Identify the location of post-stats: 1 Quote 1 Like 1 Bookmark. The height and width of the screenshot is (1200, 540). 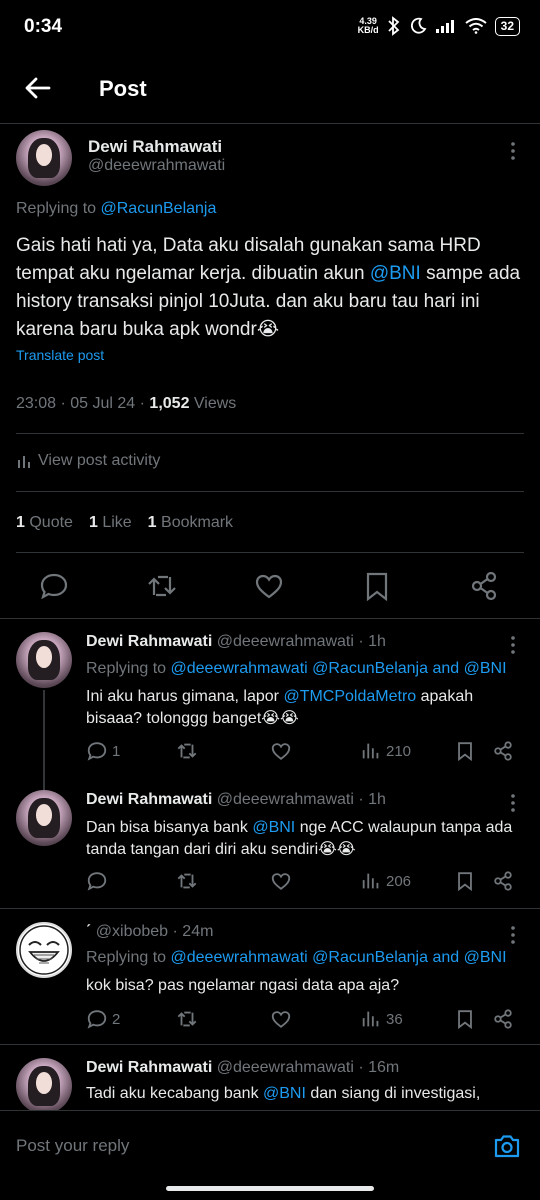
(124, 523).